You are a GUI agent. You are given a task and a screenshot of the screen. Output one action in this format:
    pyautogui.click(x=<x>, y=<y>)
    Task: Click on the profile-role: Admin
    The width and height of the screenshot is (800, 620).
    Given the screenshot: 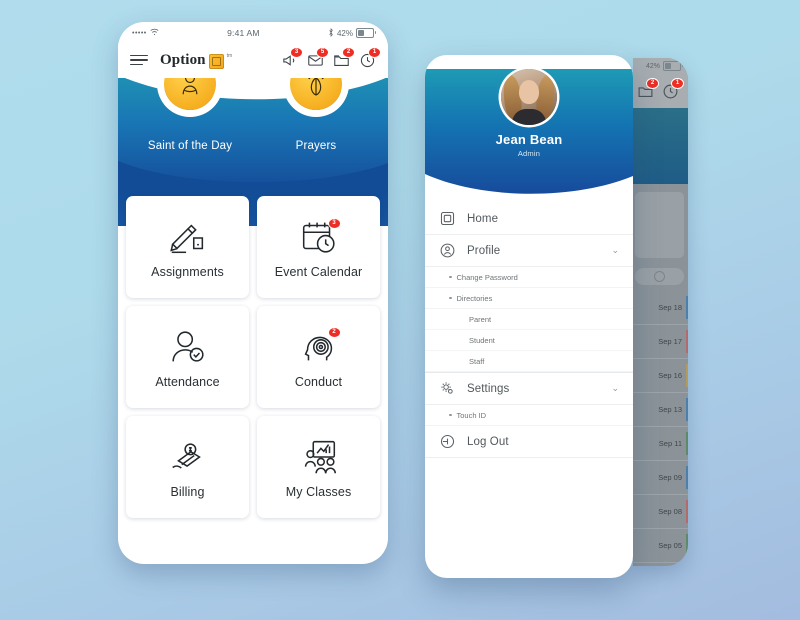 What is the action you would take?
    pyautogui.click(x=529, y=153)
    